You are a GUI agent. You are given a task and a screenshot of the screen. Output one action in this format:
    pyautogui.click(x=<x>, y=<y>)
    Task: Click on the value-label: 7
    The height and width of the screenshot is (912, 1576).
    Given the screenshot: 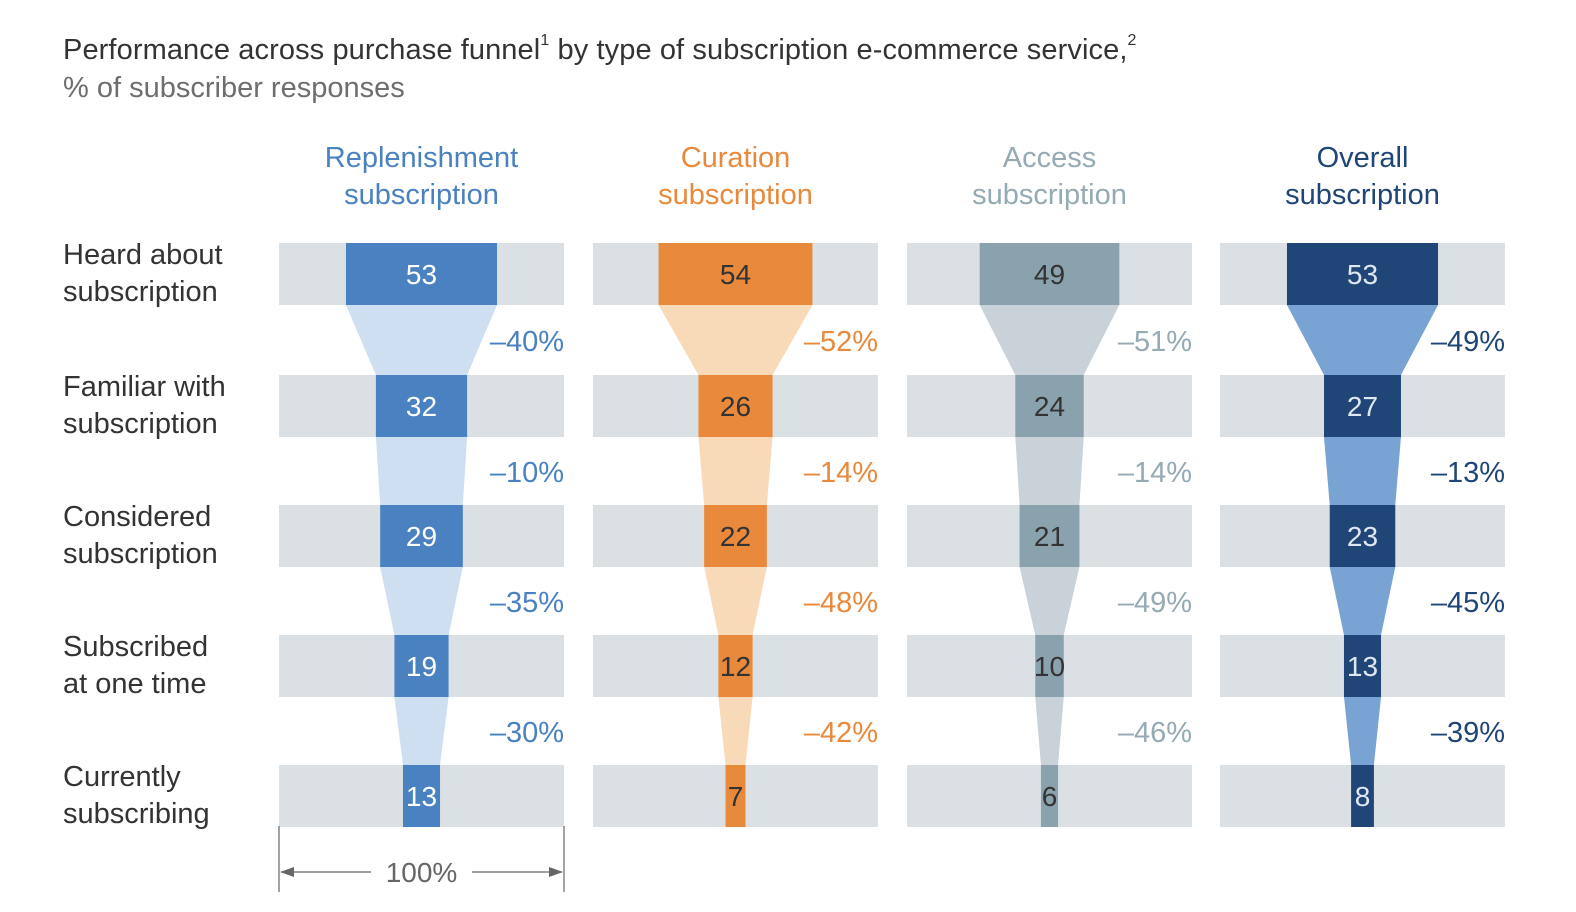 What is the action you would take?
    pyautogui.click(x=736, y=796)
    